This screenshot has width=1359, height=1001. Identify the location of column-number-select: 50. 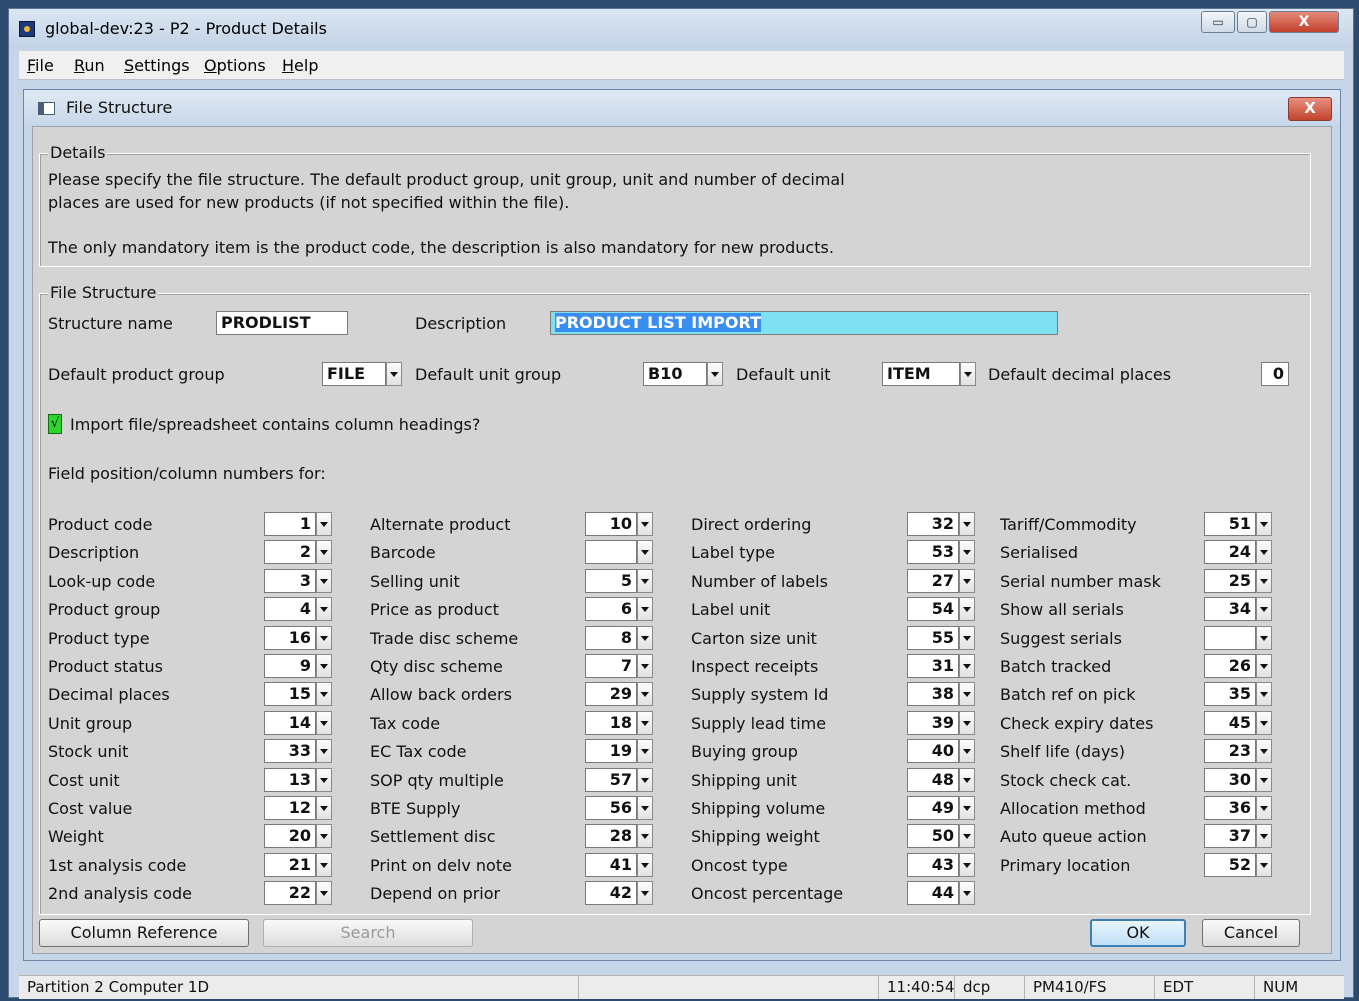
(941, 836).